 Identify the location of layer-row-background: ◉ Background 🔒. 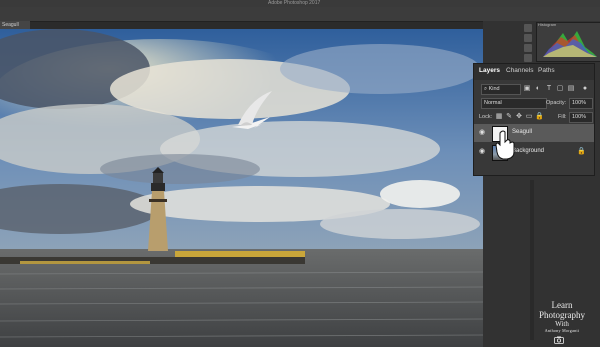
(534, 152).